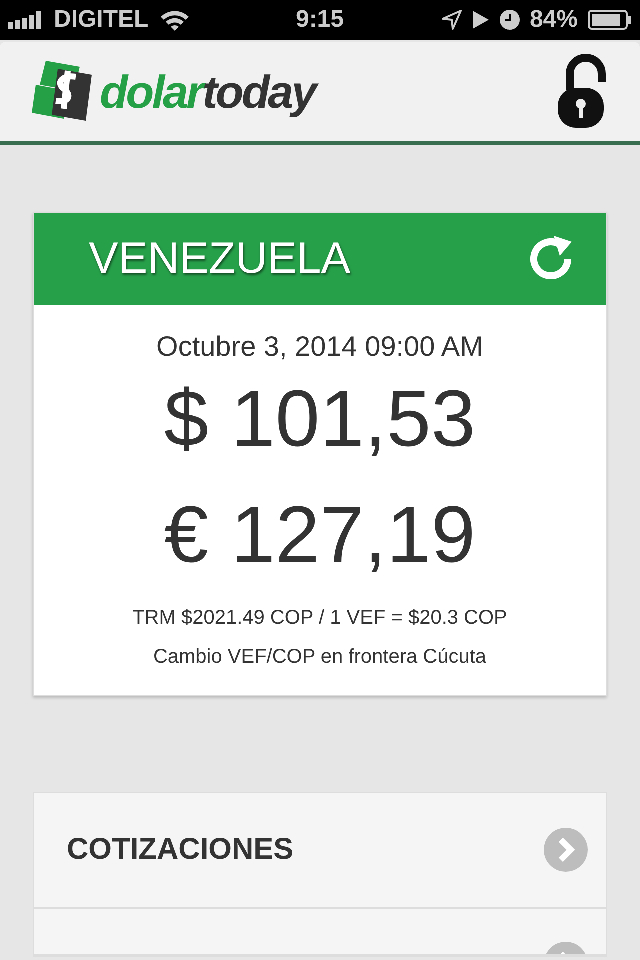  What do you see at coordinates (320, 535) in the screenshot?
I see `exchange-rate: € 127,19` at bounding box center [320, 535].